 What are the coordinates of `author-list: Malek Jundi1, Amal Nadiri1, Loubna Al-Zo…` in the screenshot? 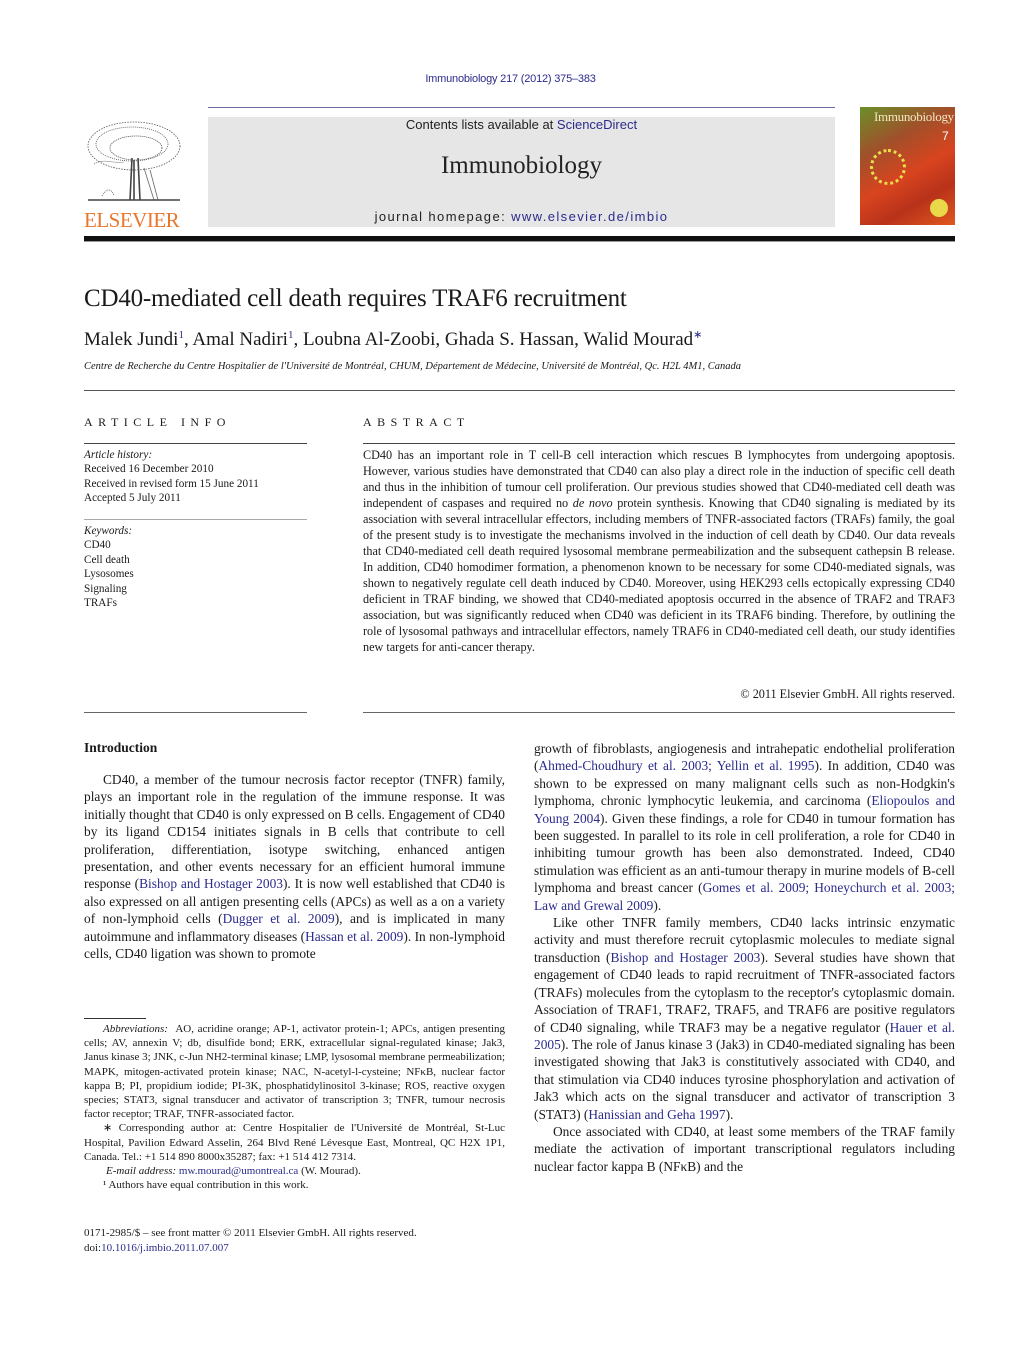 It's located at (393, 339).